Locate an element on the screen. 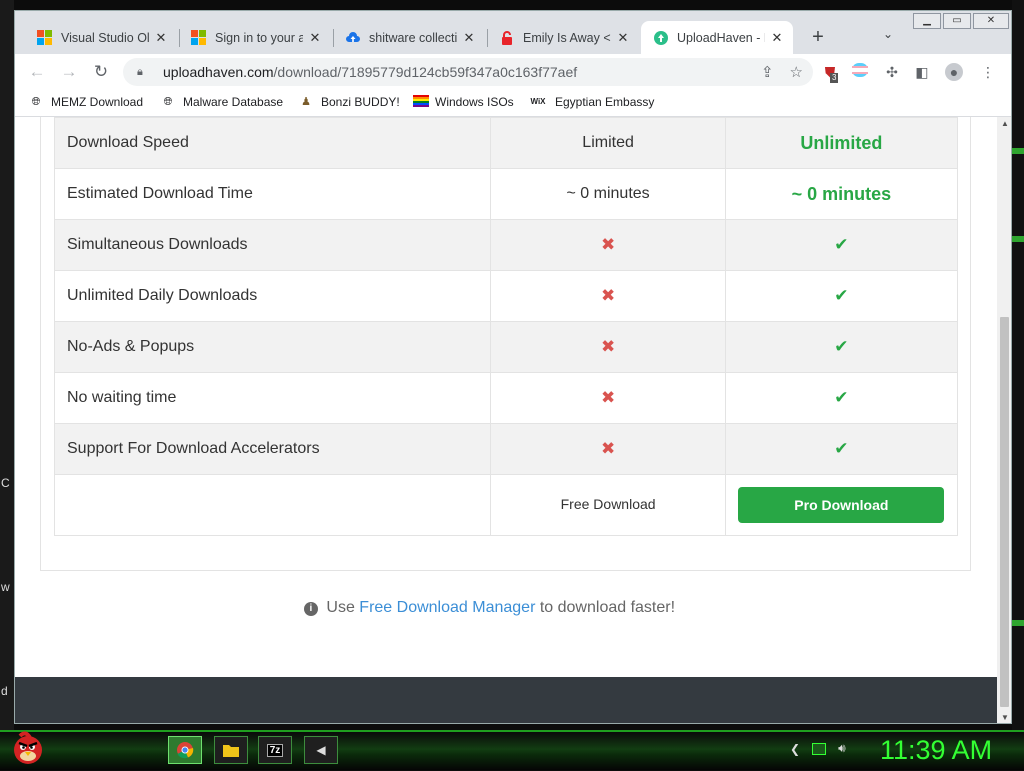 The height and width of the screenshot is (771, 1024). window-controls: ▁ ▭ ✕ is located at coordinates (961, 21).